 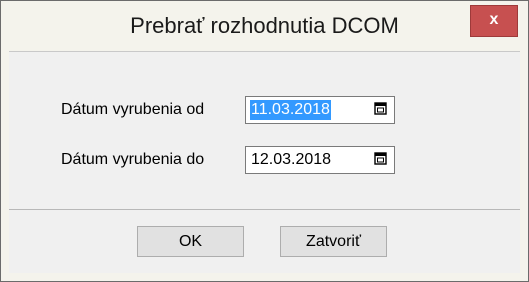 What do you see at coordinates (190, 241) in the screenshot?
I see `ok-button: OK` at bounding box center [190, 241].